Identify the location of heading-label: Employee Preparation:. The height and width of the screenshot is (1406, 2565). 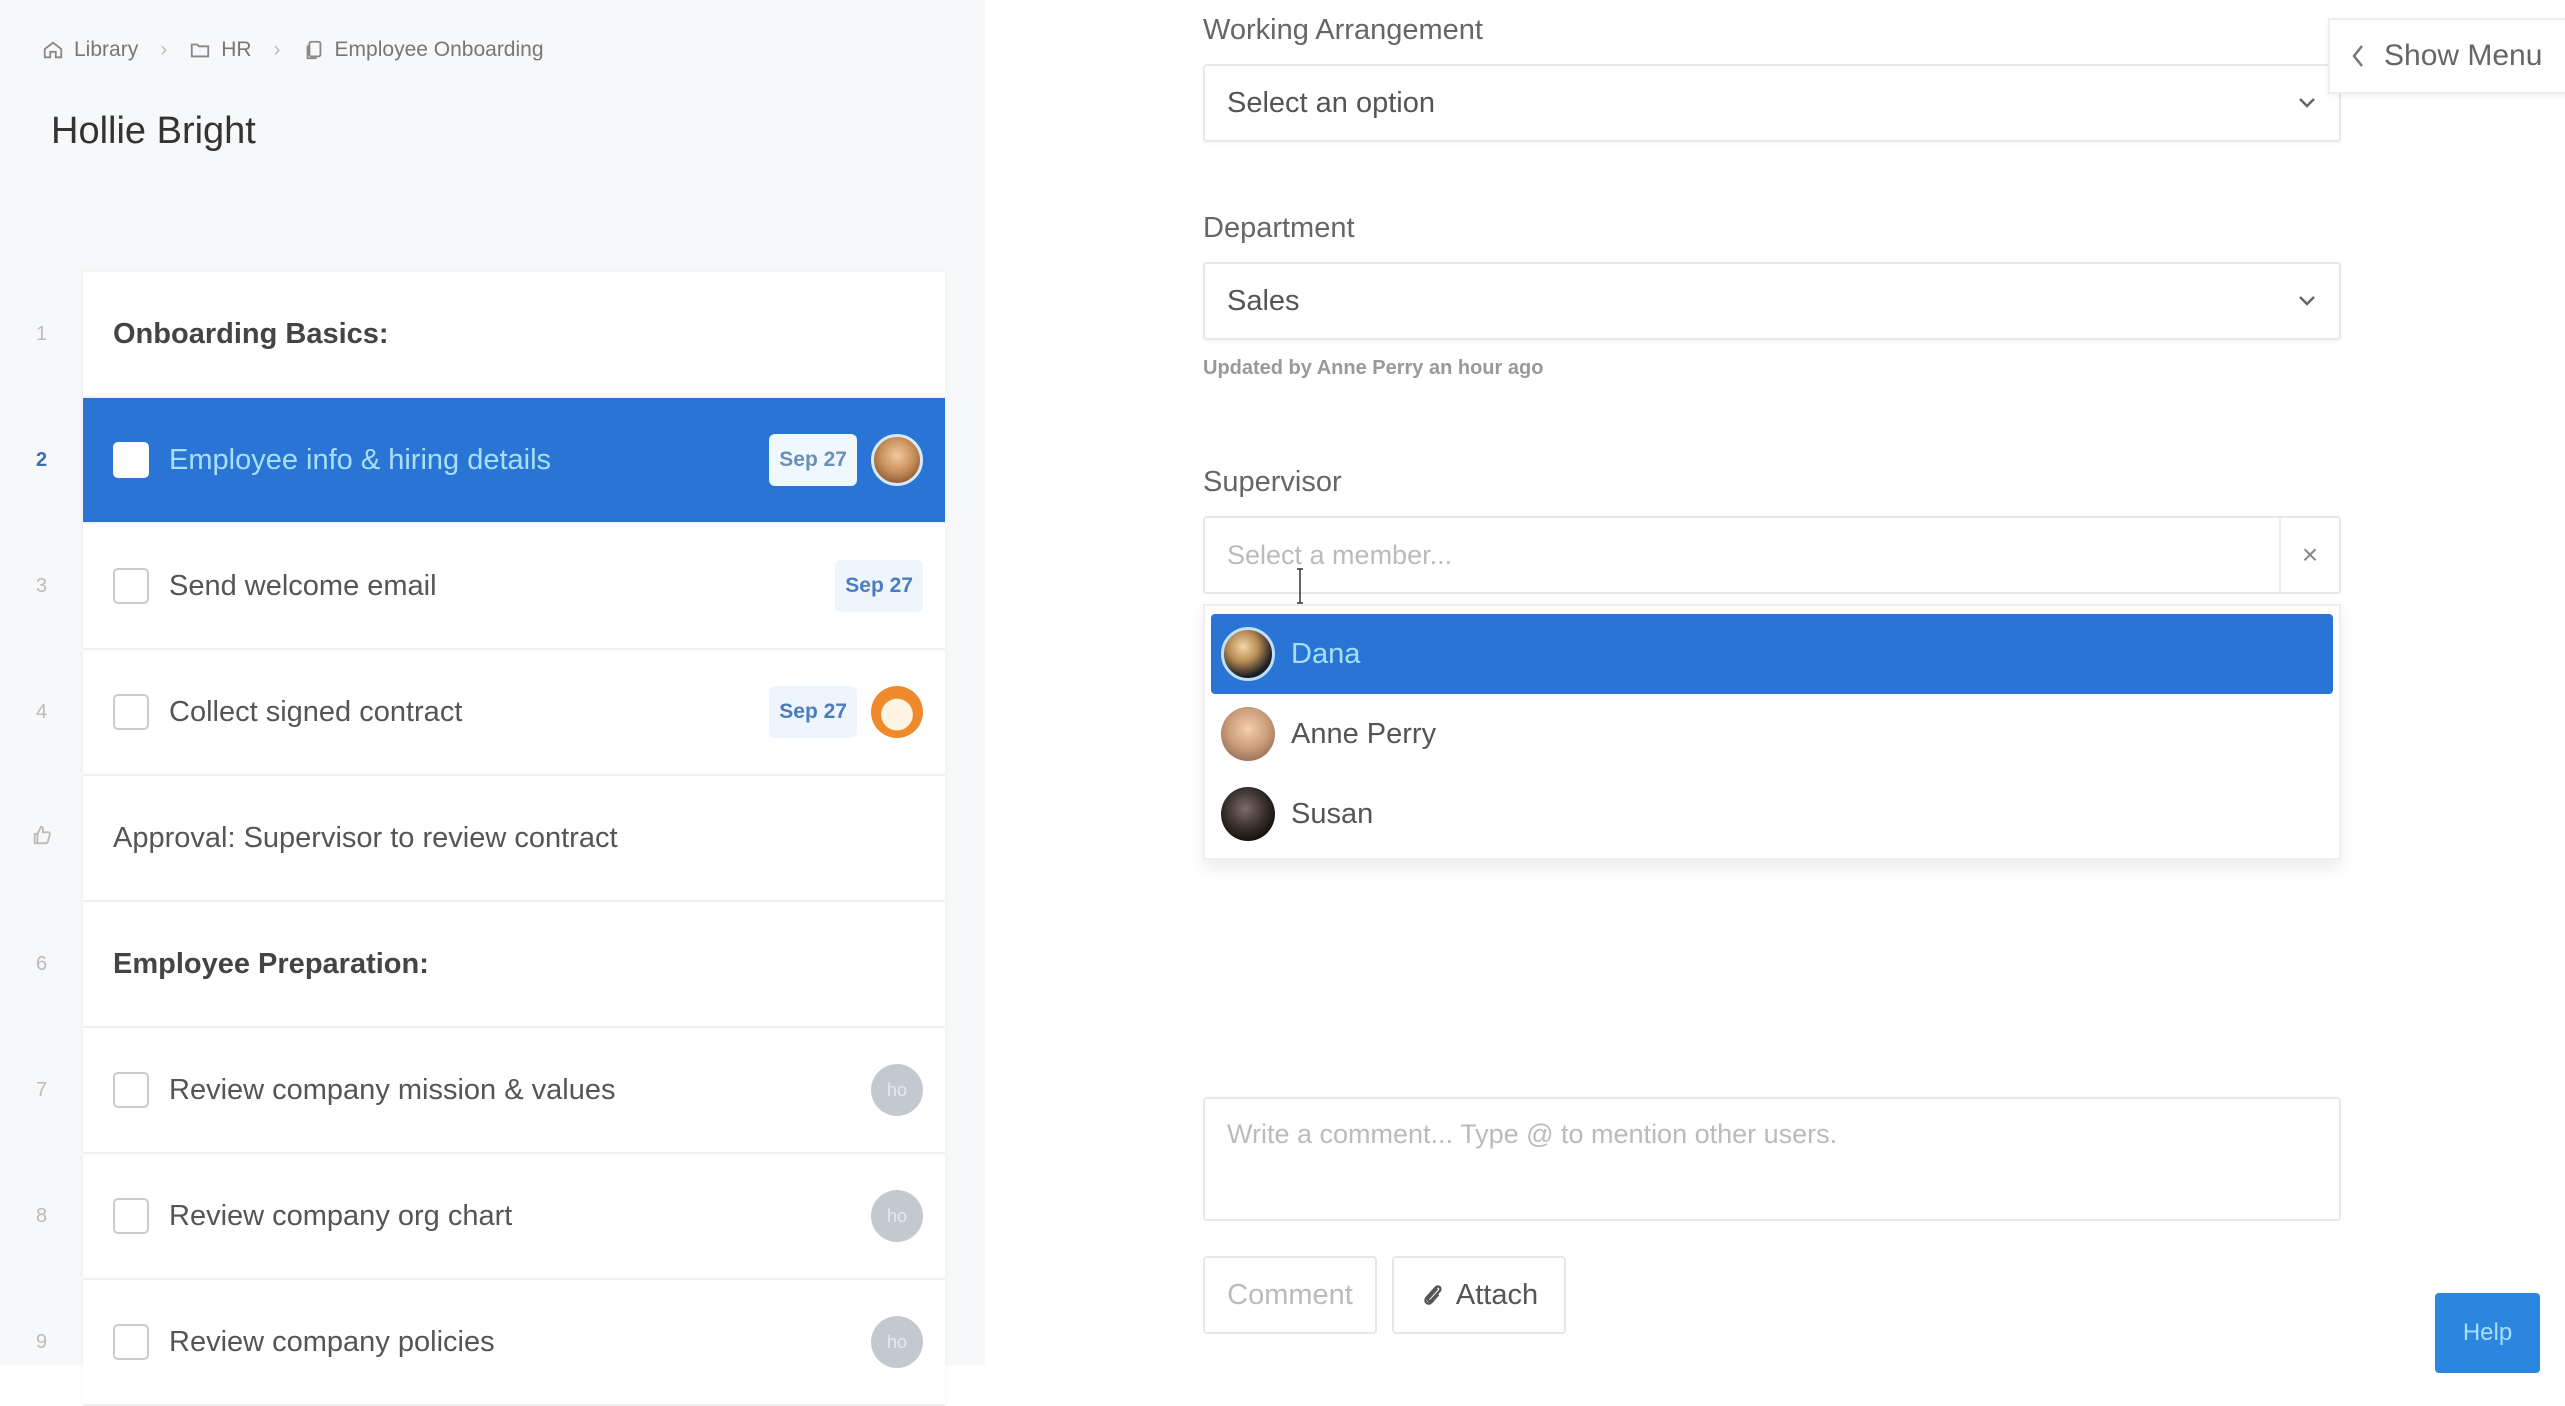
(271, 963).